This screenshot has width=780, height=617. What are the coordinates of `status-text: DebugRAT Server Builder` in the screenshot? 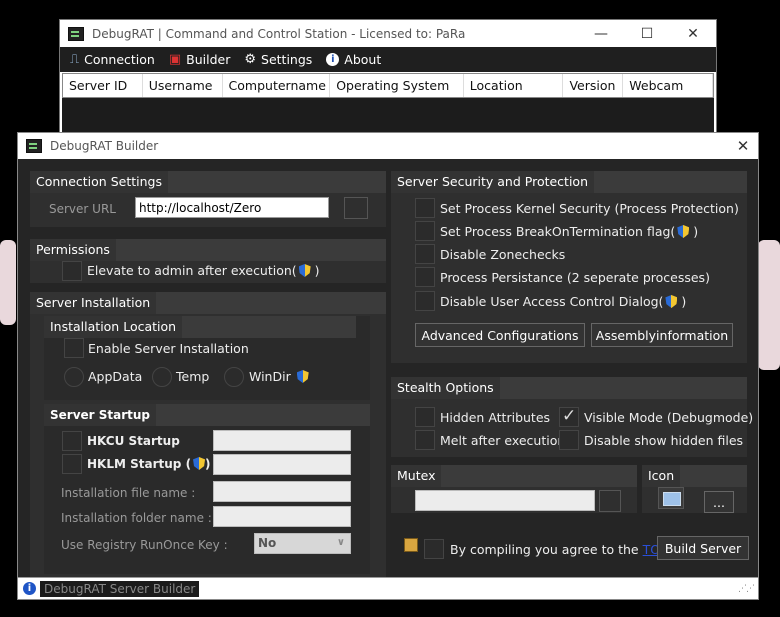 It's located at (120, 588).